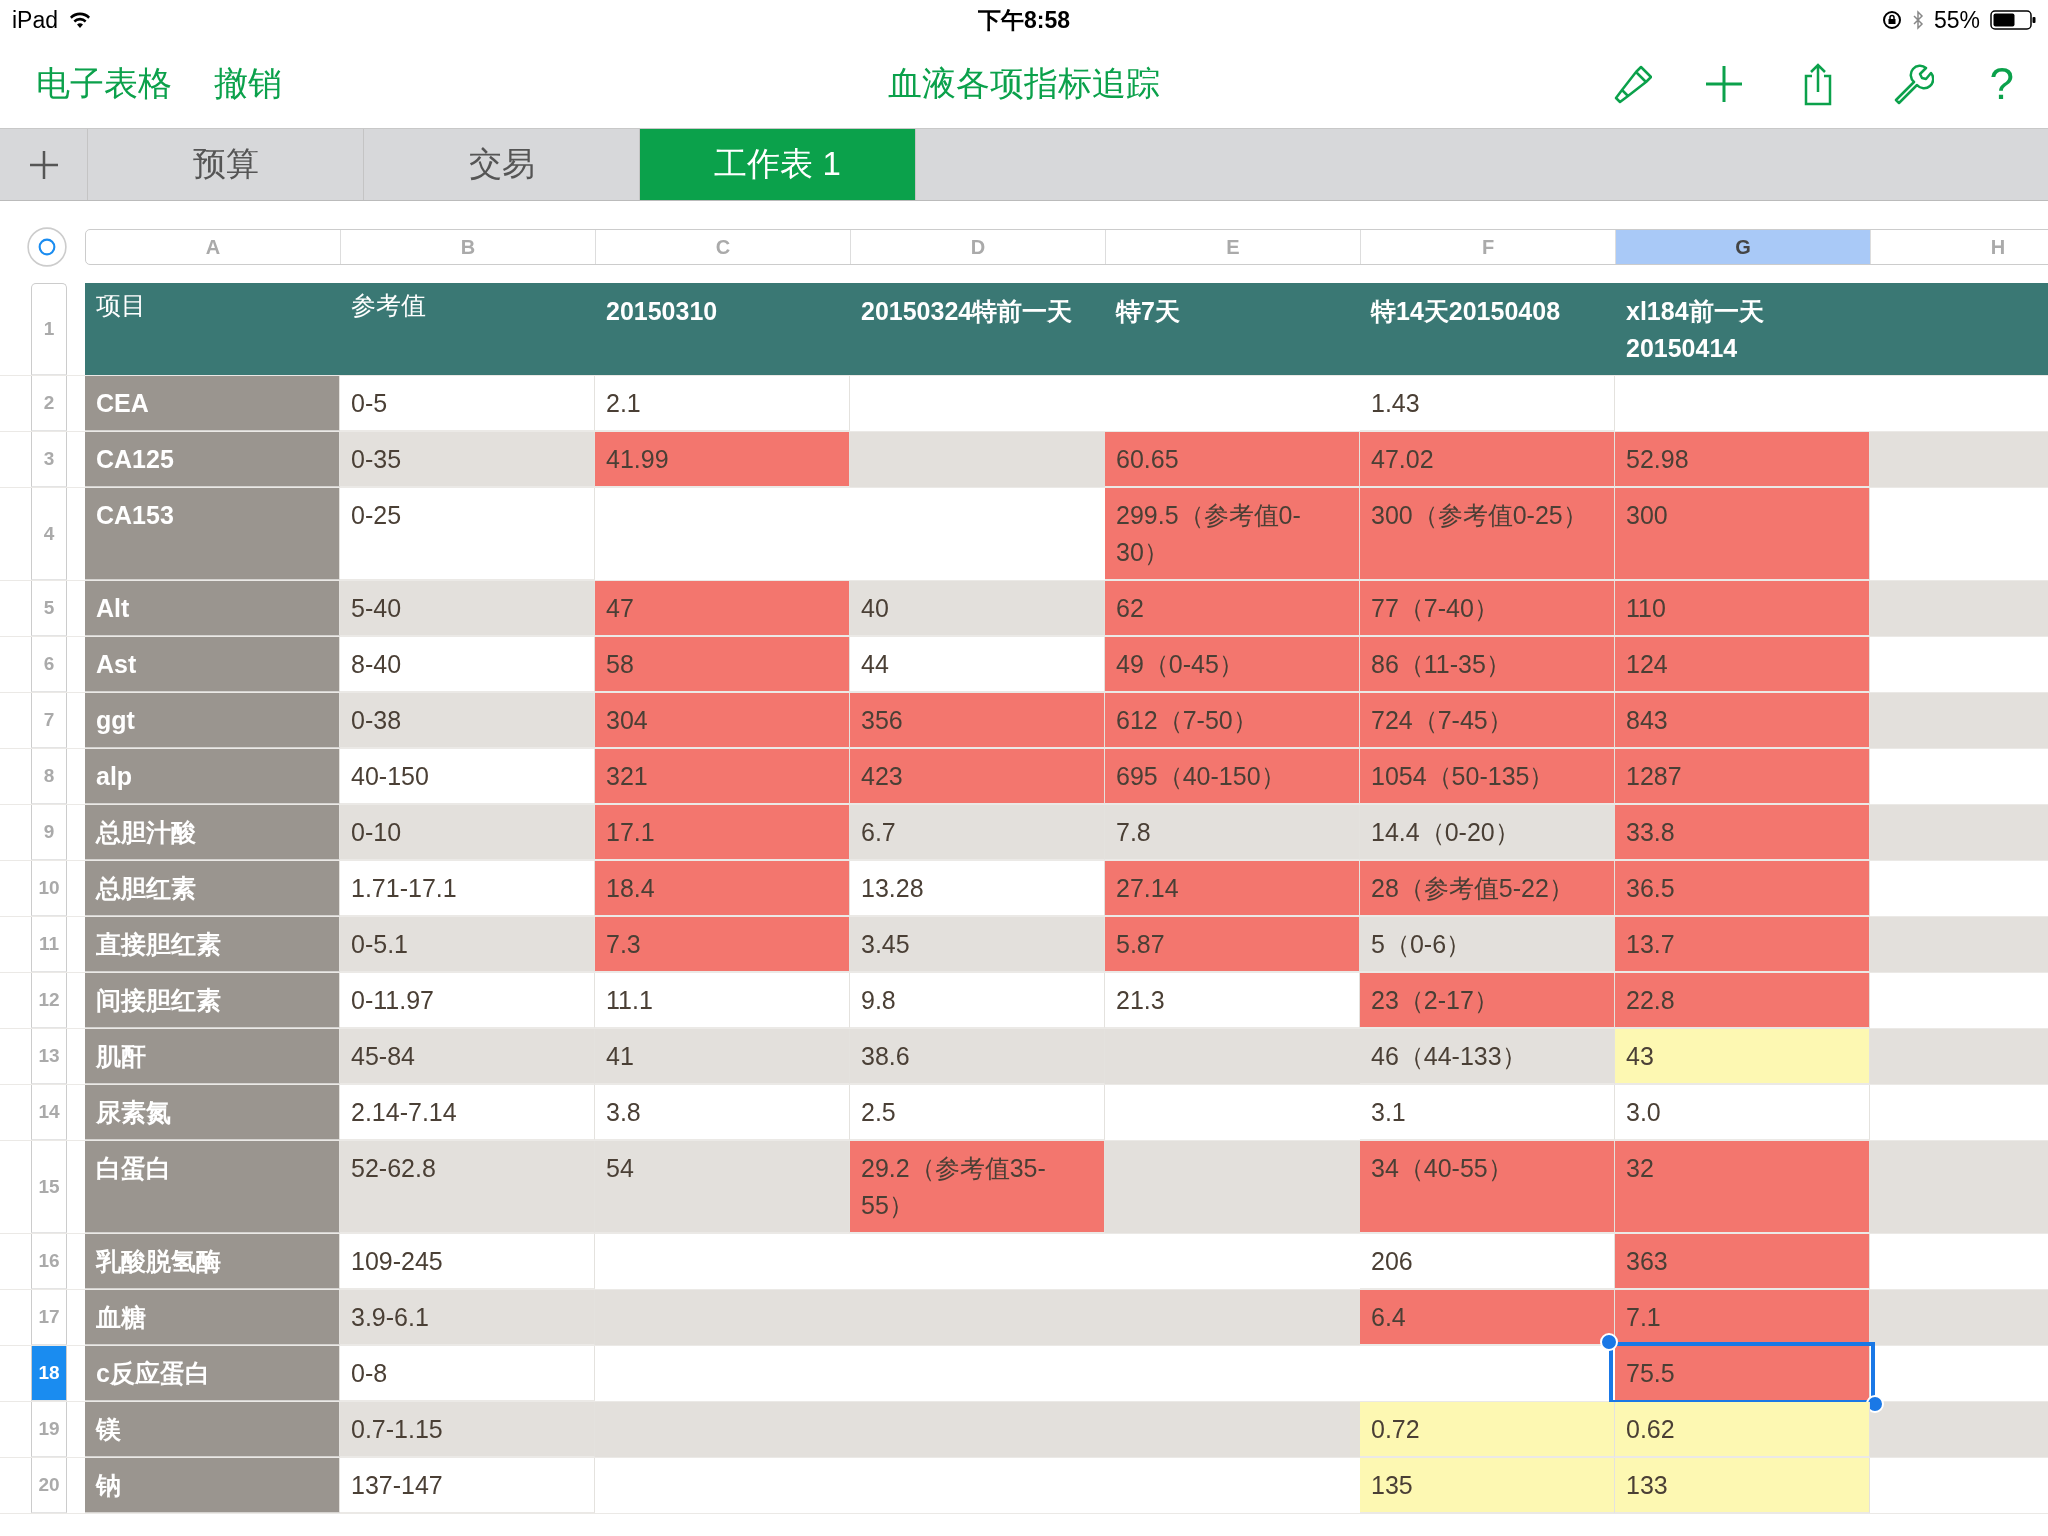 The height and width of the screenshot is (1536, 2048). What do you see at coordinates (1742, 1317) in the screenshot?
I see `table-cell: 7.1` at bounding box center [1742, 1317].